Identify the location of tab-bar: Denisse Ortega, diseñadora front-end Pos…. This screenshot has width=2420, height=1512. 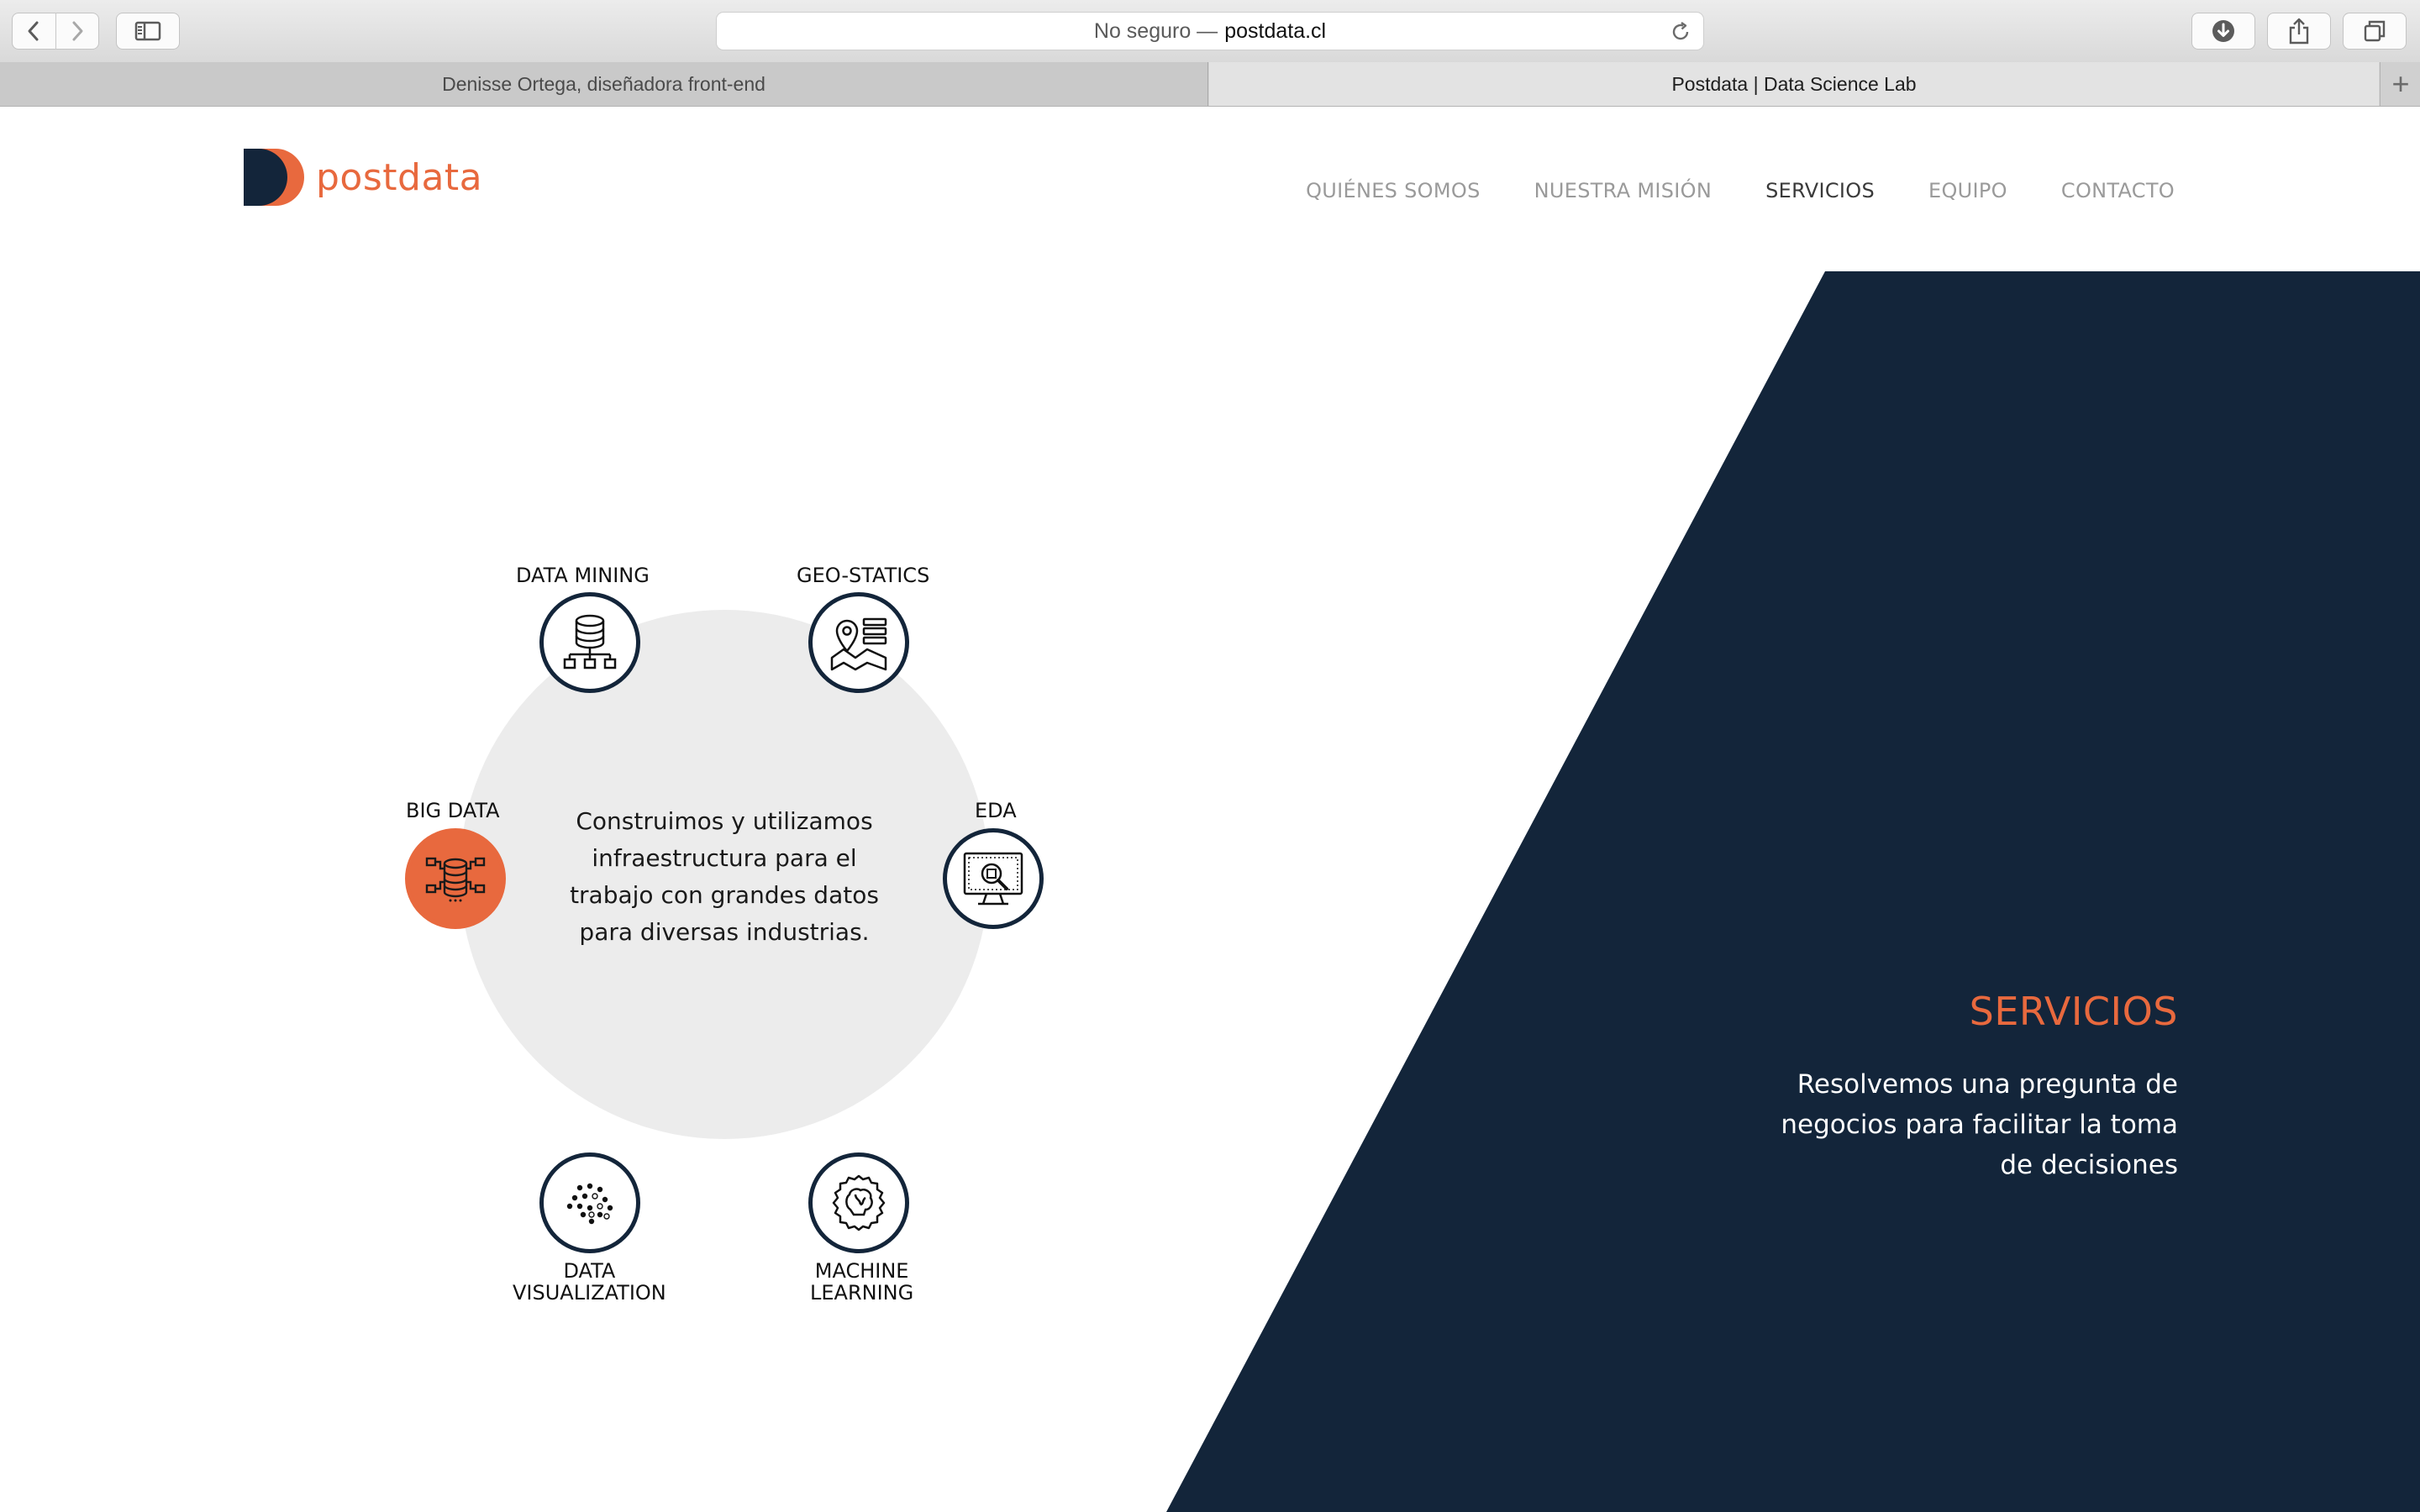
(1210, 84).